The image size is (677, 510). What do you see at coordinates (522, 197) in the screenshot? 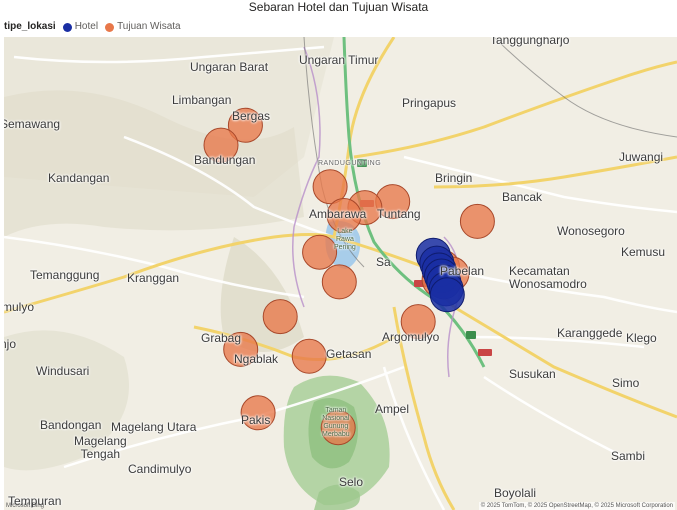
I see `place-label: Bancak` at bounding box center [522, 197].